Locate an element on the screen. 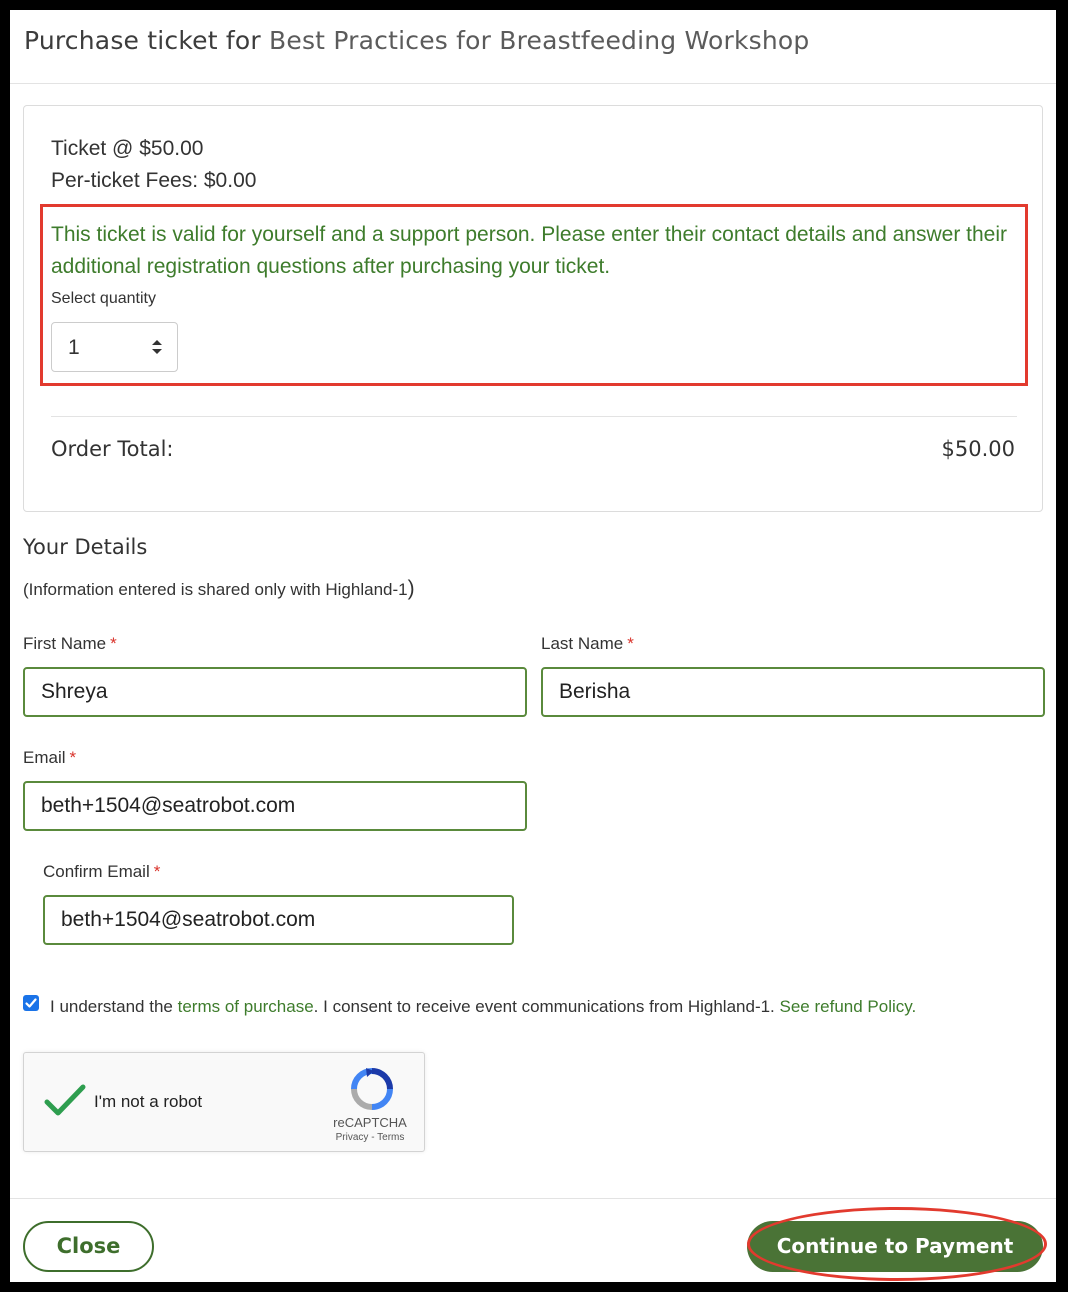  last-name-input is located at coordinates (793, 692).